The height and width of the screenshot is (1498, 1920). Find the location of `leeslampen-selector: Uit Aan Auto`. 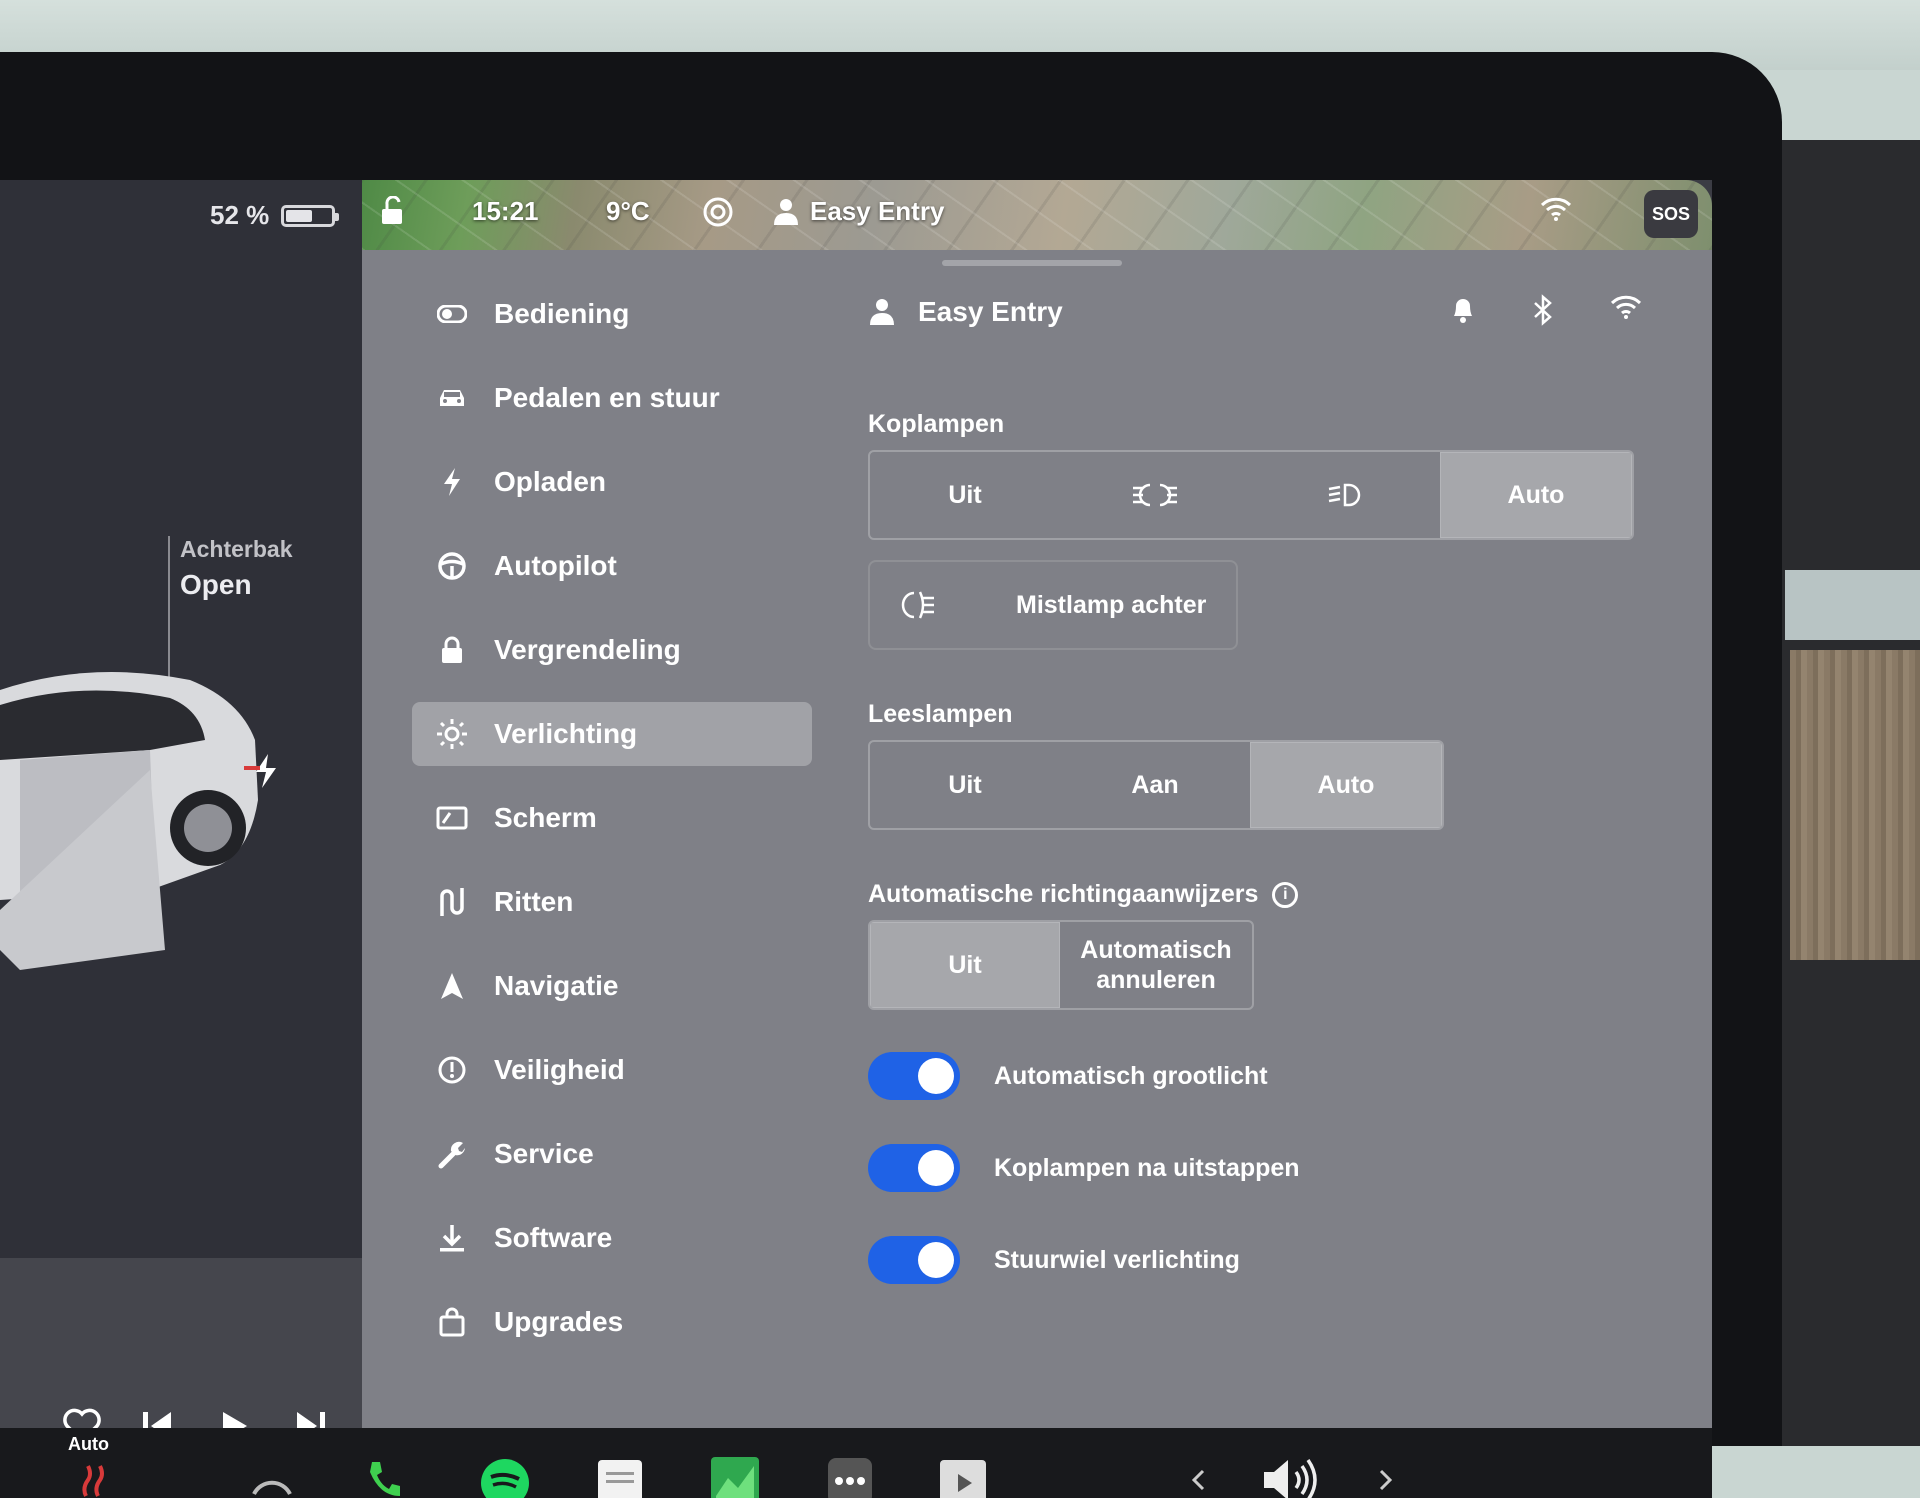

leeslampen-selector: Uit Aan Auto is located at coordinates (1156, 785).